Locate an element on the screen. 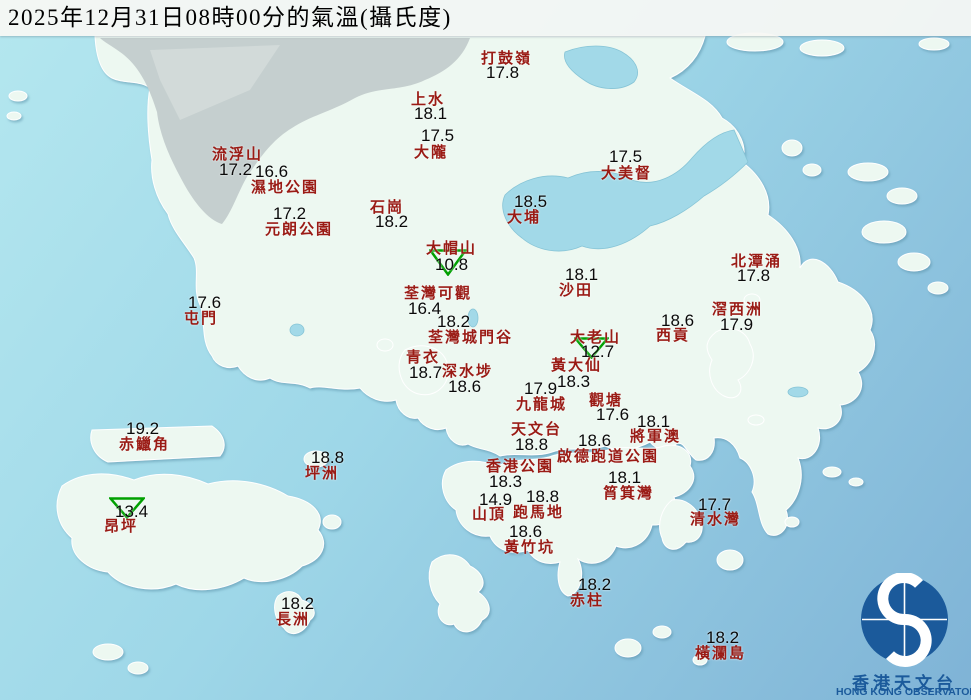 This screenshot has height=700, width=971. station-value: 16.6 is located at coordinates (272, 171).